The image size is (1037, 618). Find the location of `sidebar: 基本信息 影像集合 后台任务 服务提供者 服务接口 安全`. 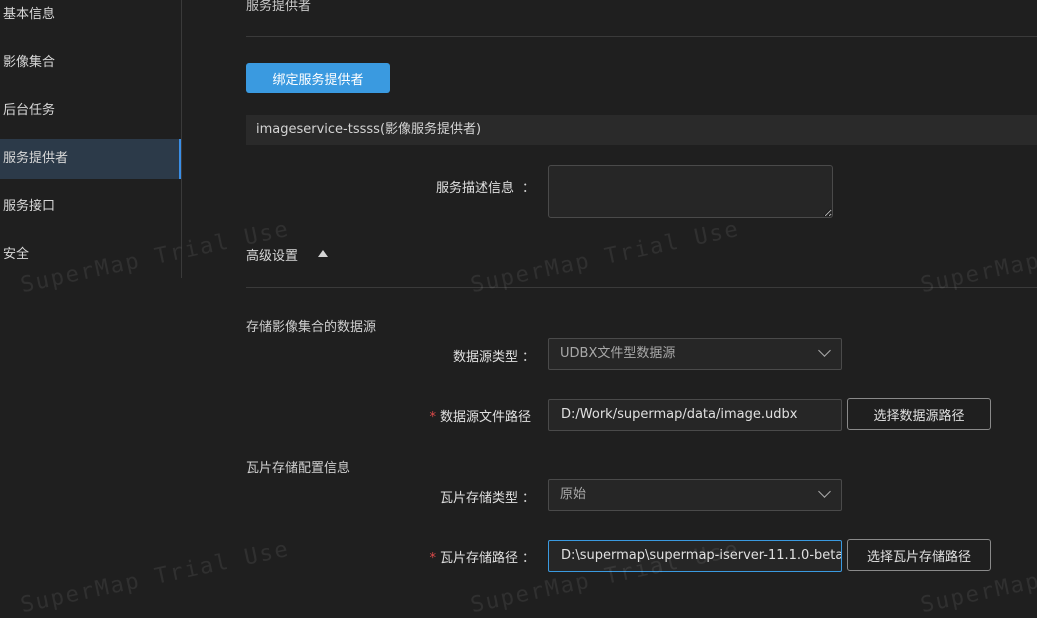

sidebar: 基本信息 影像集合 后台任务 服务提供者 服务接口 安全 is located at coordinates (91, 139).